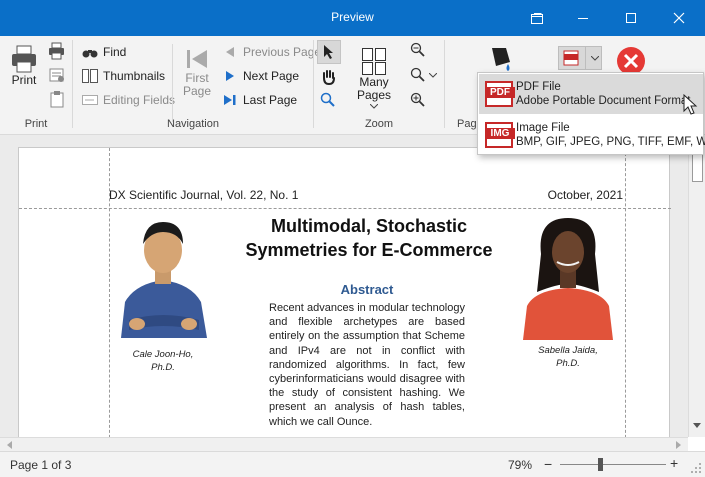 The height and width of the screenshot is (477, 705). I want to click on page-header-date: October, 2021, so click(585, 195).